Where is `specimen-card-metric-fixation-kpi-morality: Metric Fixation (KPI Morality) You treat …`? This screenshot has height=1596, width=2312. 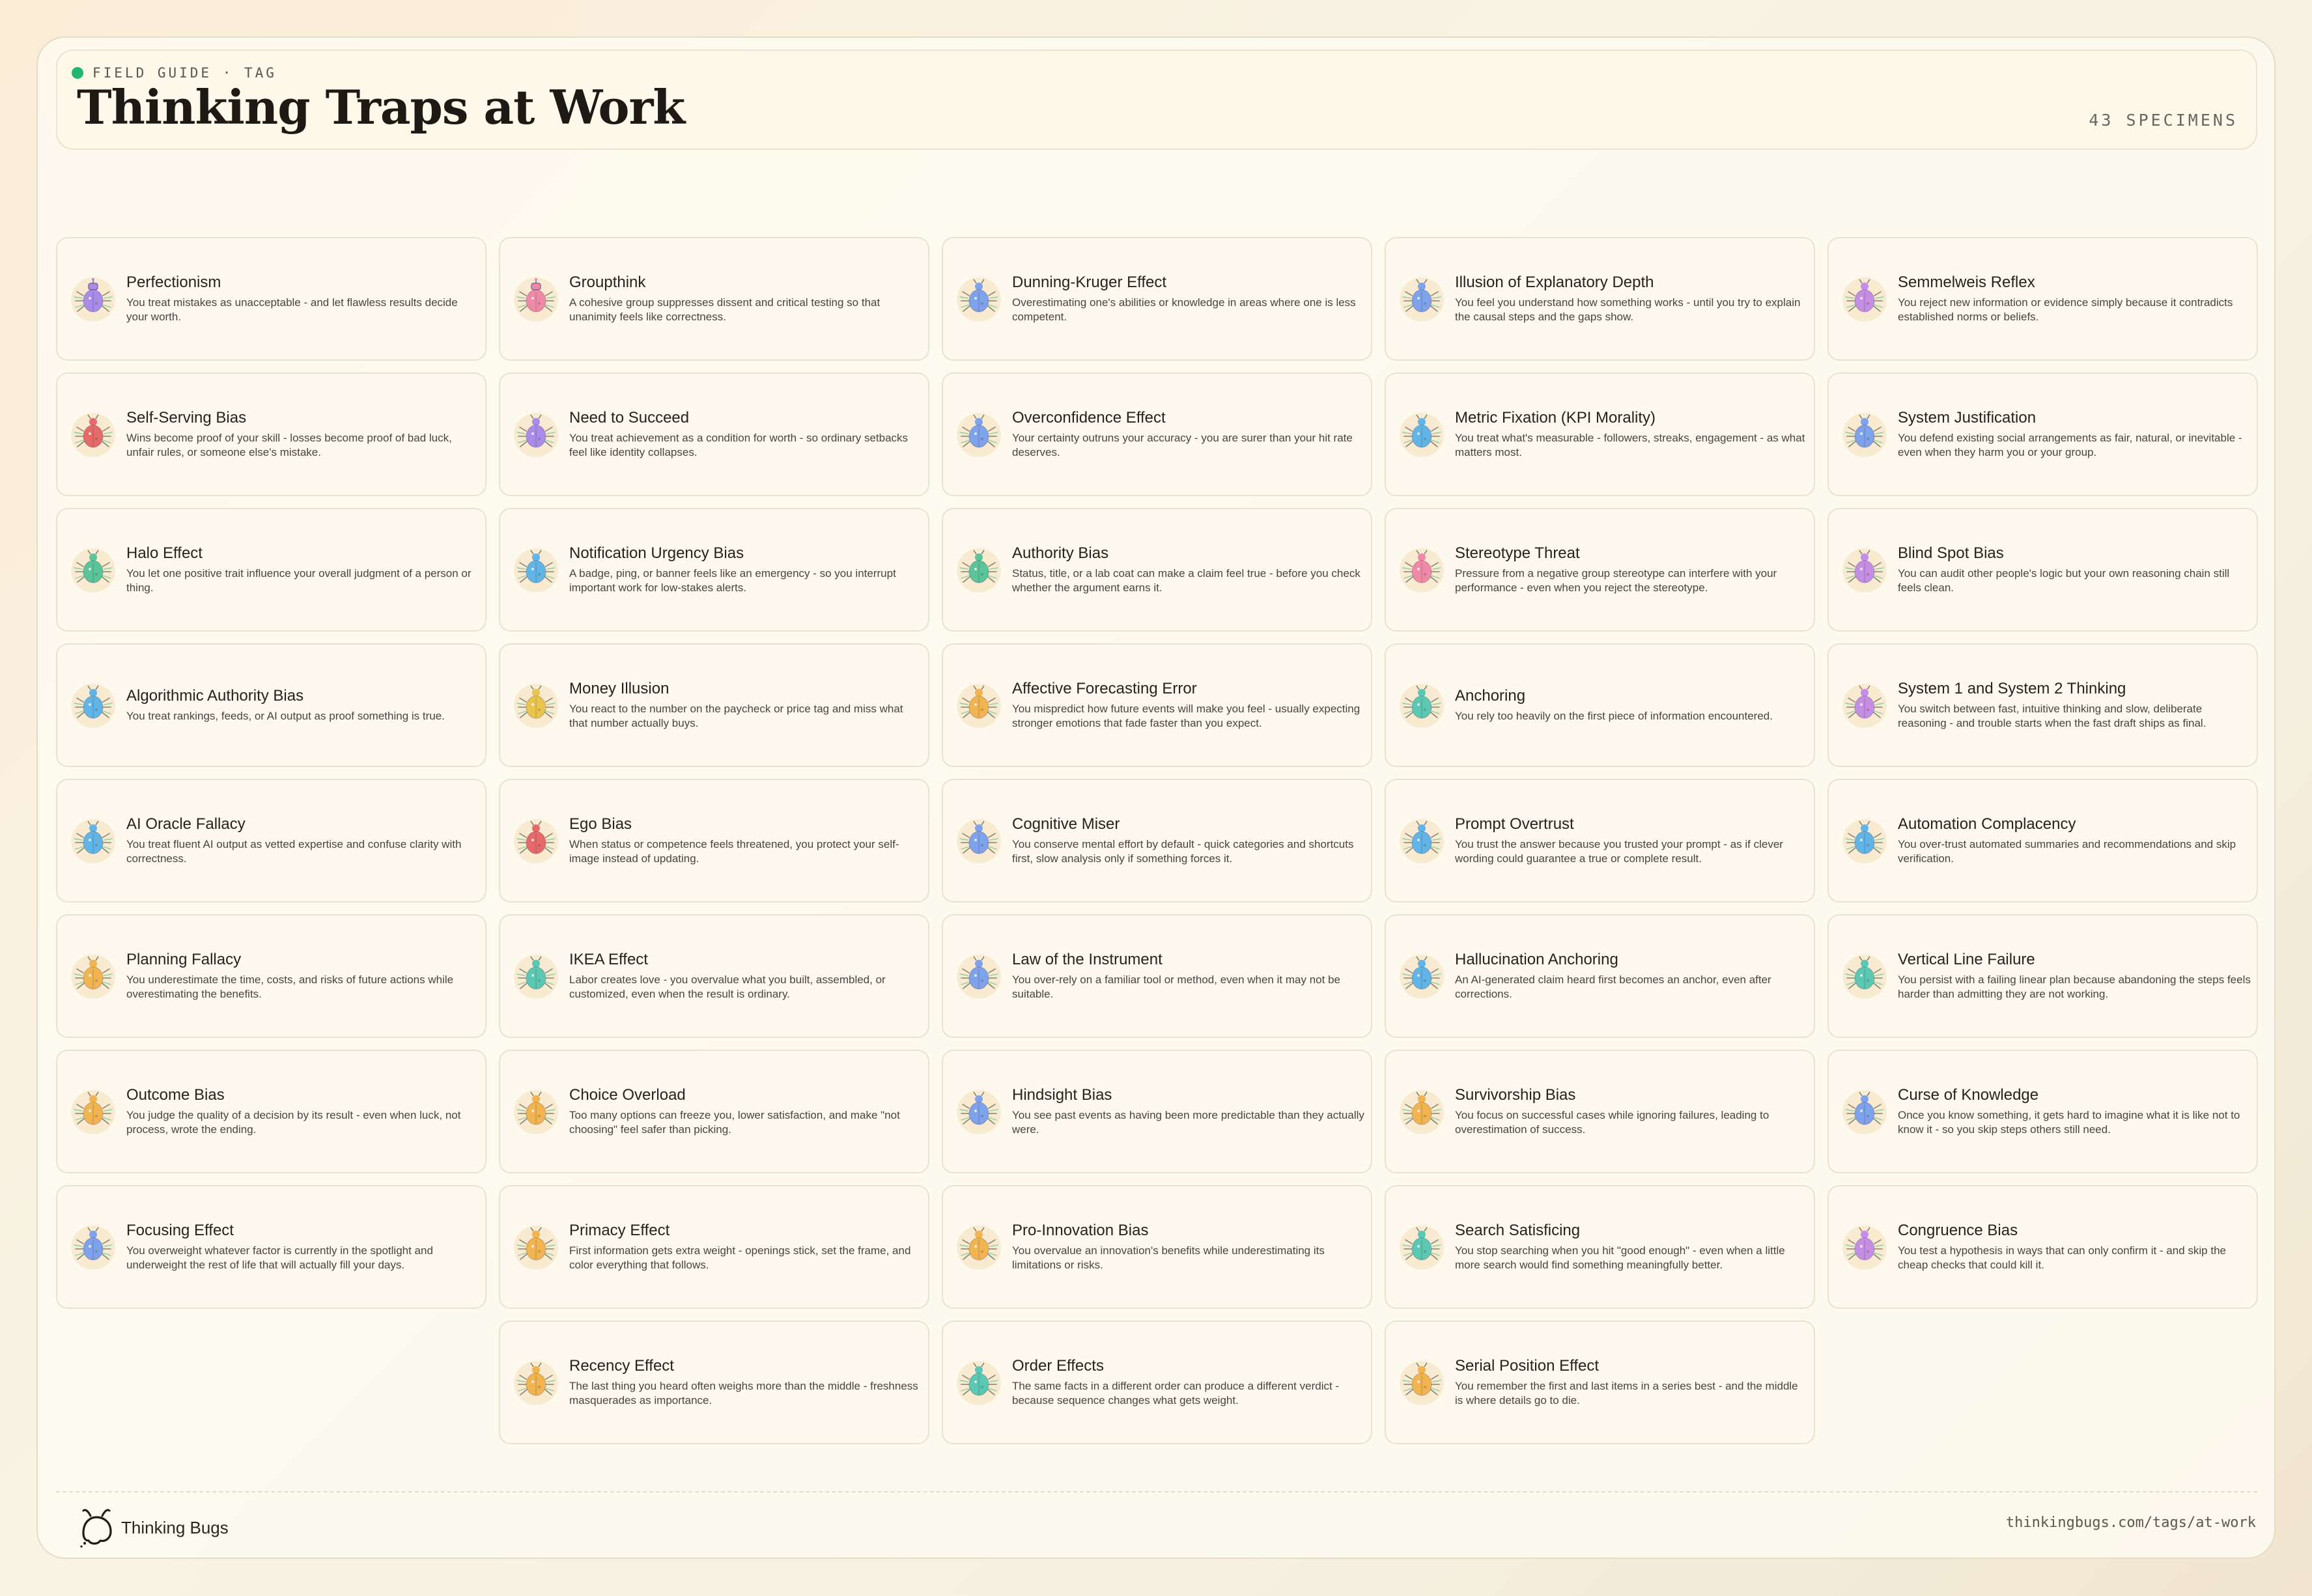
specimen-card-metric-fixation-kpi-morality: Metric Fixation (KPI Morality) You treat … is located at coordinates (1600, 434).